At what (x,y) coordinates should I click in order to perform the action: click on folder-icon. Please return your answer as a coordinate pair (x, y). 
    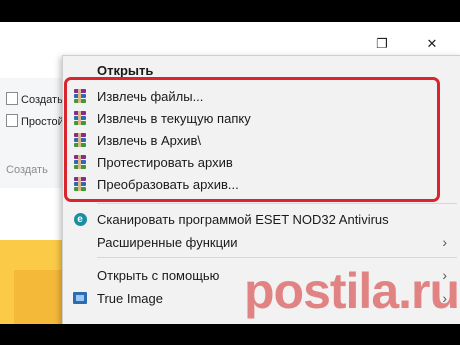
    Looking at the image, I should click on (31, 282).